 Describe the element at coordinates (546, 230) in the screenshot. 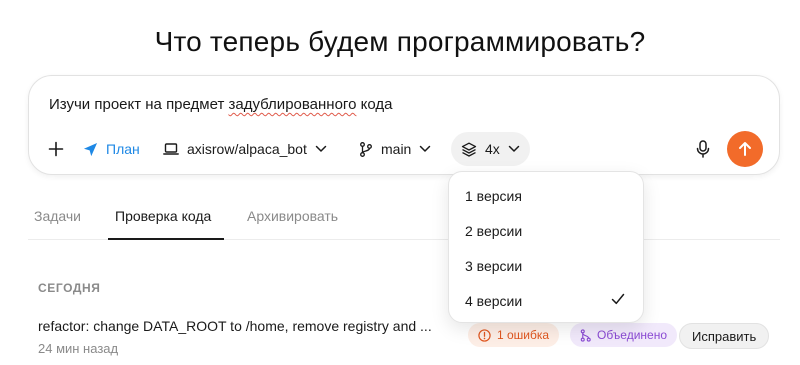

I see `version-option-2: 2 версии` at that location.